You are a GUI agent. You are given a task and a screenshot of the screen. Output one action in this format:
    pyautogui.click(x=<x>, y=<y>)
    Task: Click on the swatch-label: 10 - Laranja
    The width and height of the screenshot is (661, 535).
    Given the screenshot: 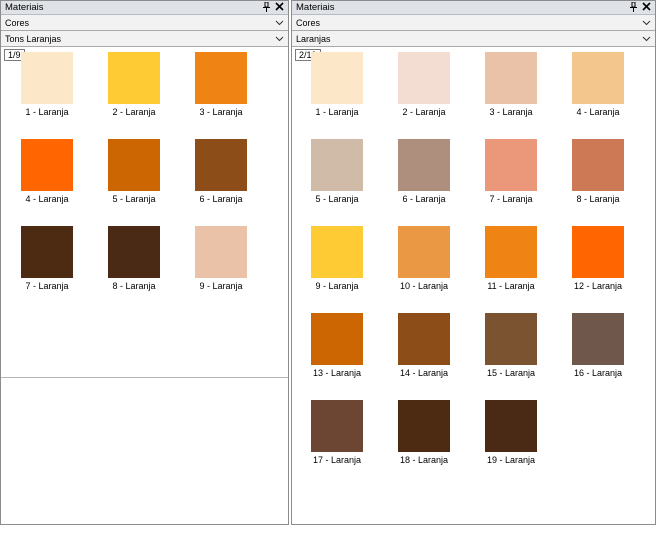 What is the action you would take?
    pyautogui.click(x=424, y=286)
    